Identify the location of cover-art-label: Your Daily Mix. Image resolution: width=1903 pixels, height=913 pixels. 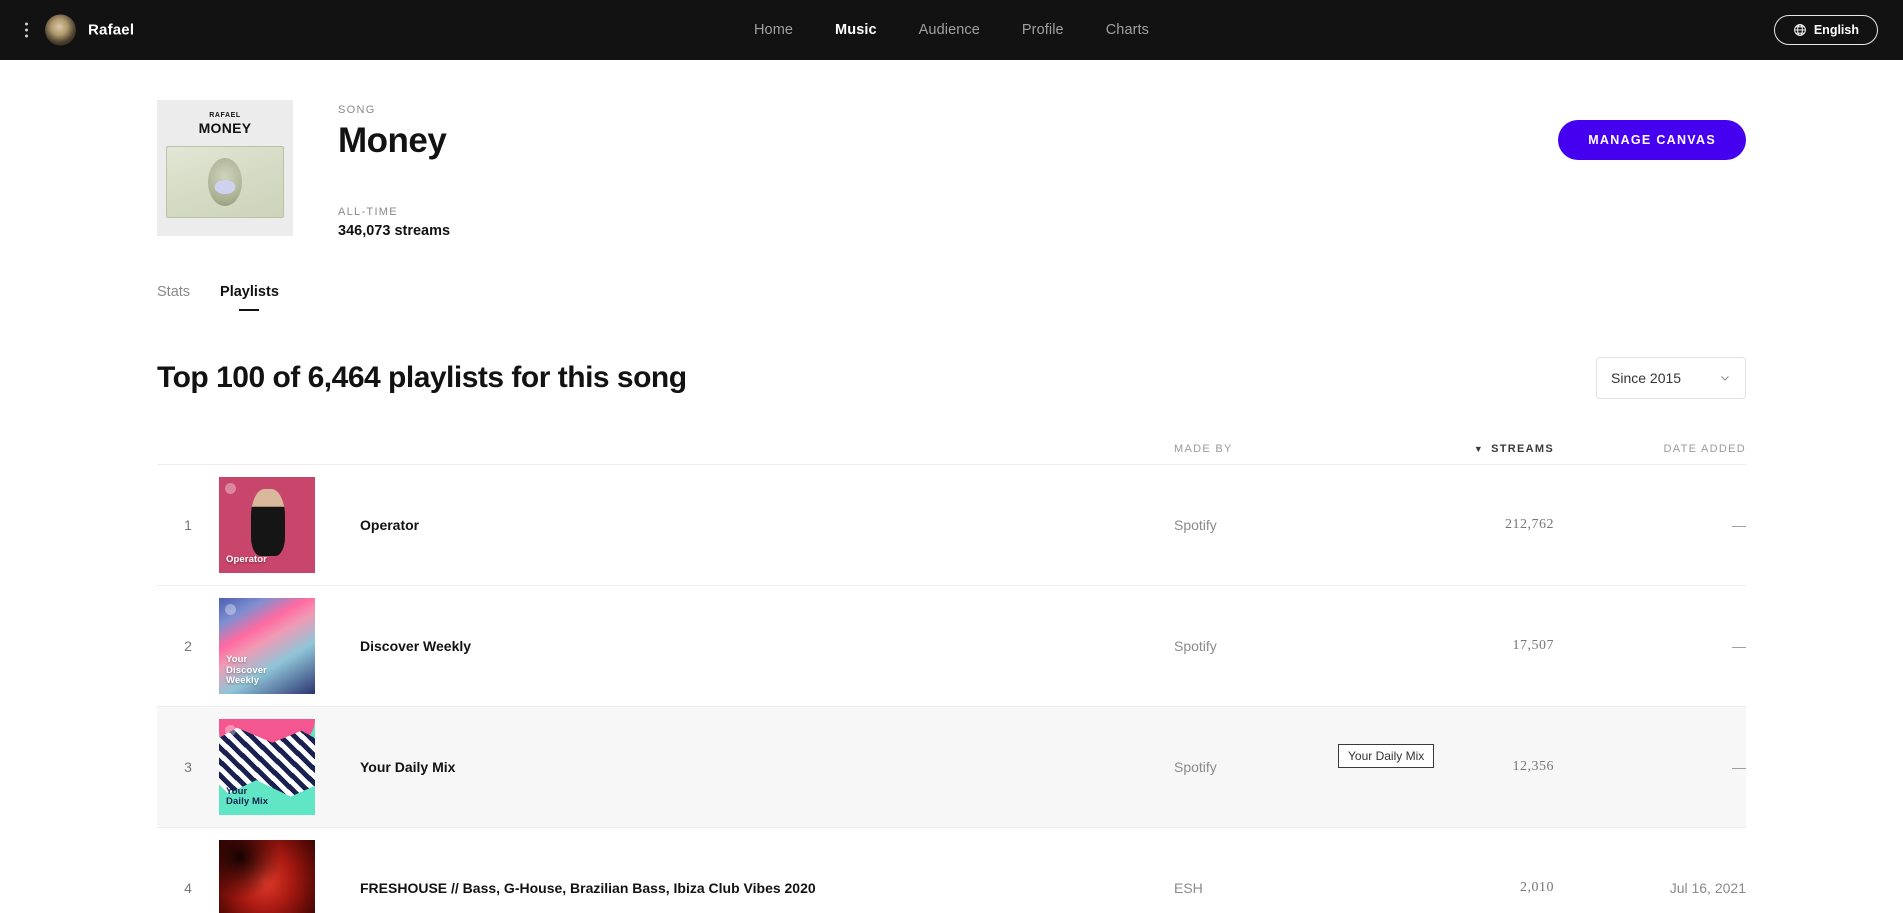
(247, 796).